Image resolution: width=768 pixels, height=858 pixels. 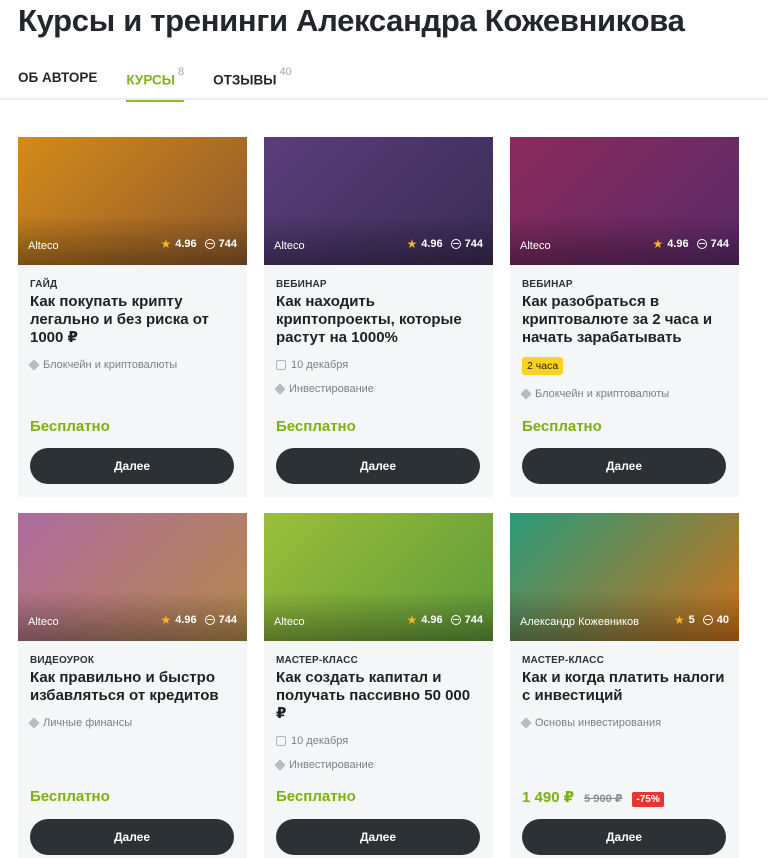 What do you see at coordinates (150, 80) in the screenshot?
I see `tab-label: КУРСЫ` at bounding box center [150, 80].